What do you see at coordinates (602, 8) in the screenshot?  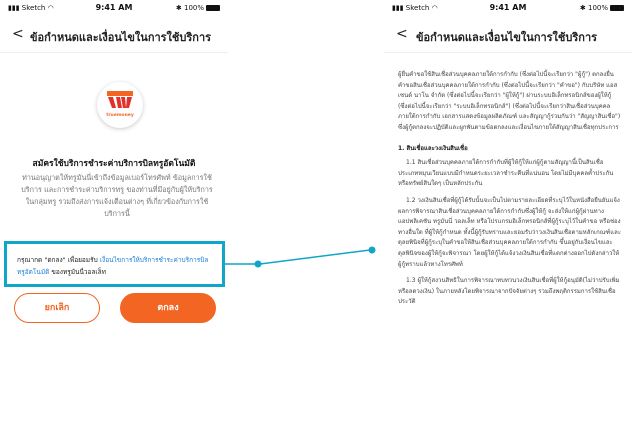 I see `battery-indicator: ✱ 100%` at bounding box center [602, 8].